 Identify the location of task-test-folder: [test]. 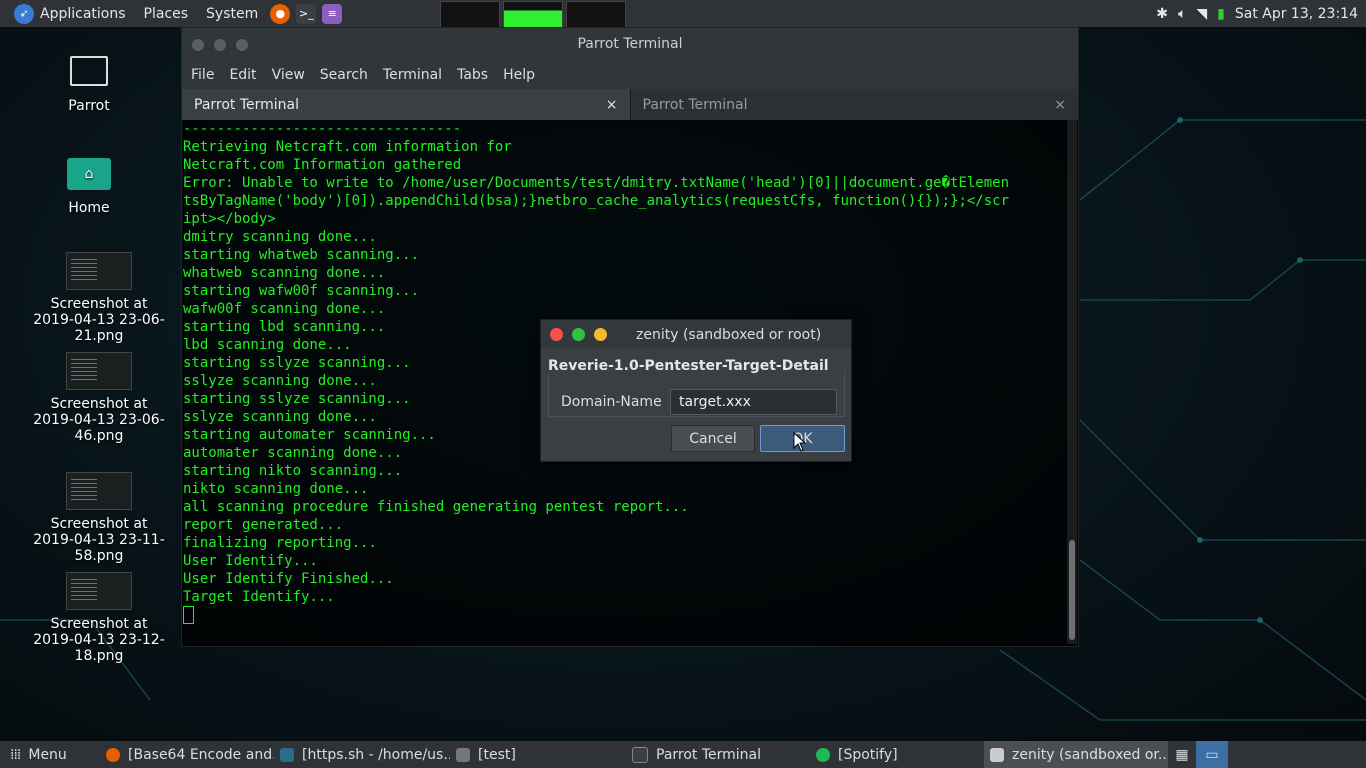
(538, 754).